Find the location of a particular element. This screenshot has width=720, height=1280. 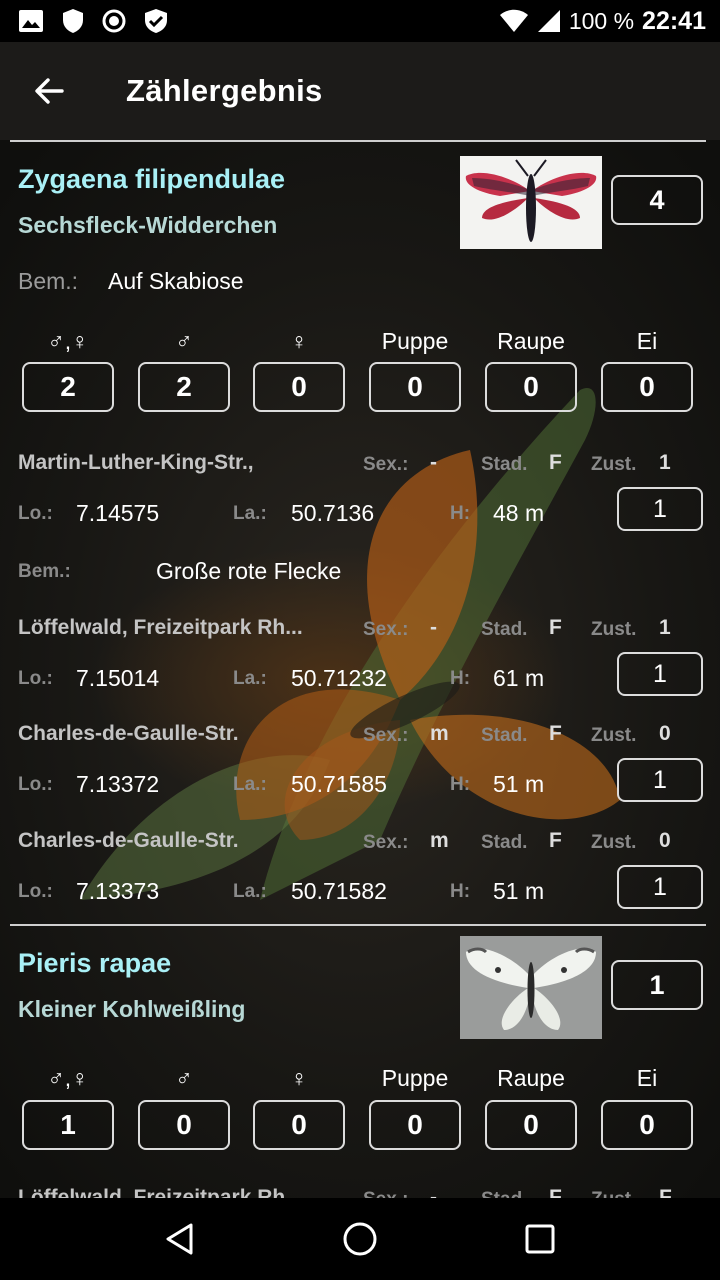

nav-back-triangle-icon is located at coordinates (179, 1239).